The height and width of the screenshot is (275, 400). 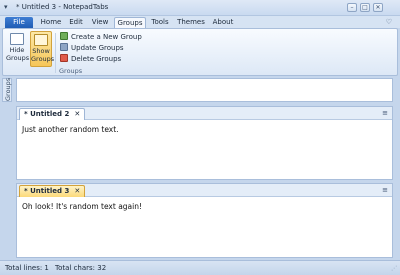 I want to click on tab-tools: Tools, so click(x=160, y=22).